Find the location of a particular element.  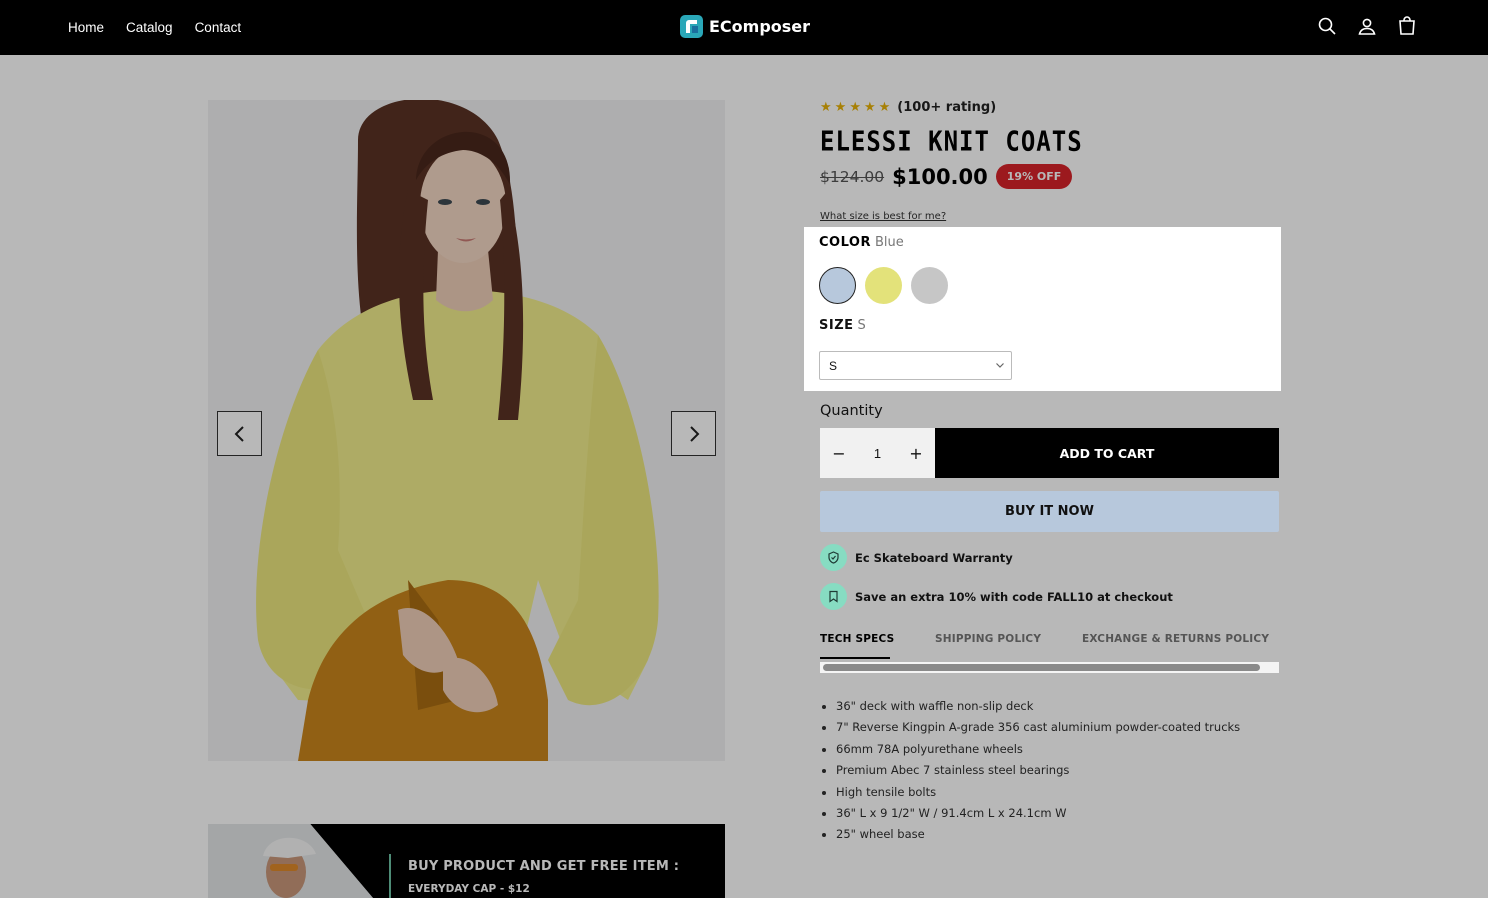

quantity-increase-button: + is located at coordinates (916, 453).